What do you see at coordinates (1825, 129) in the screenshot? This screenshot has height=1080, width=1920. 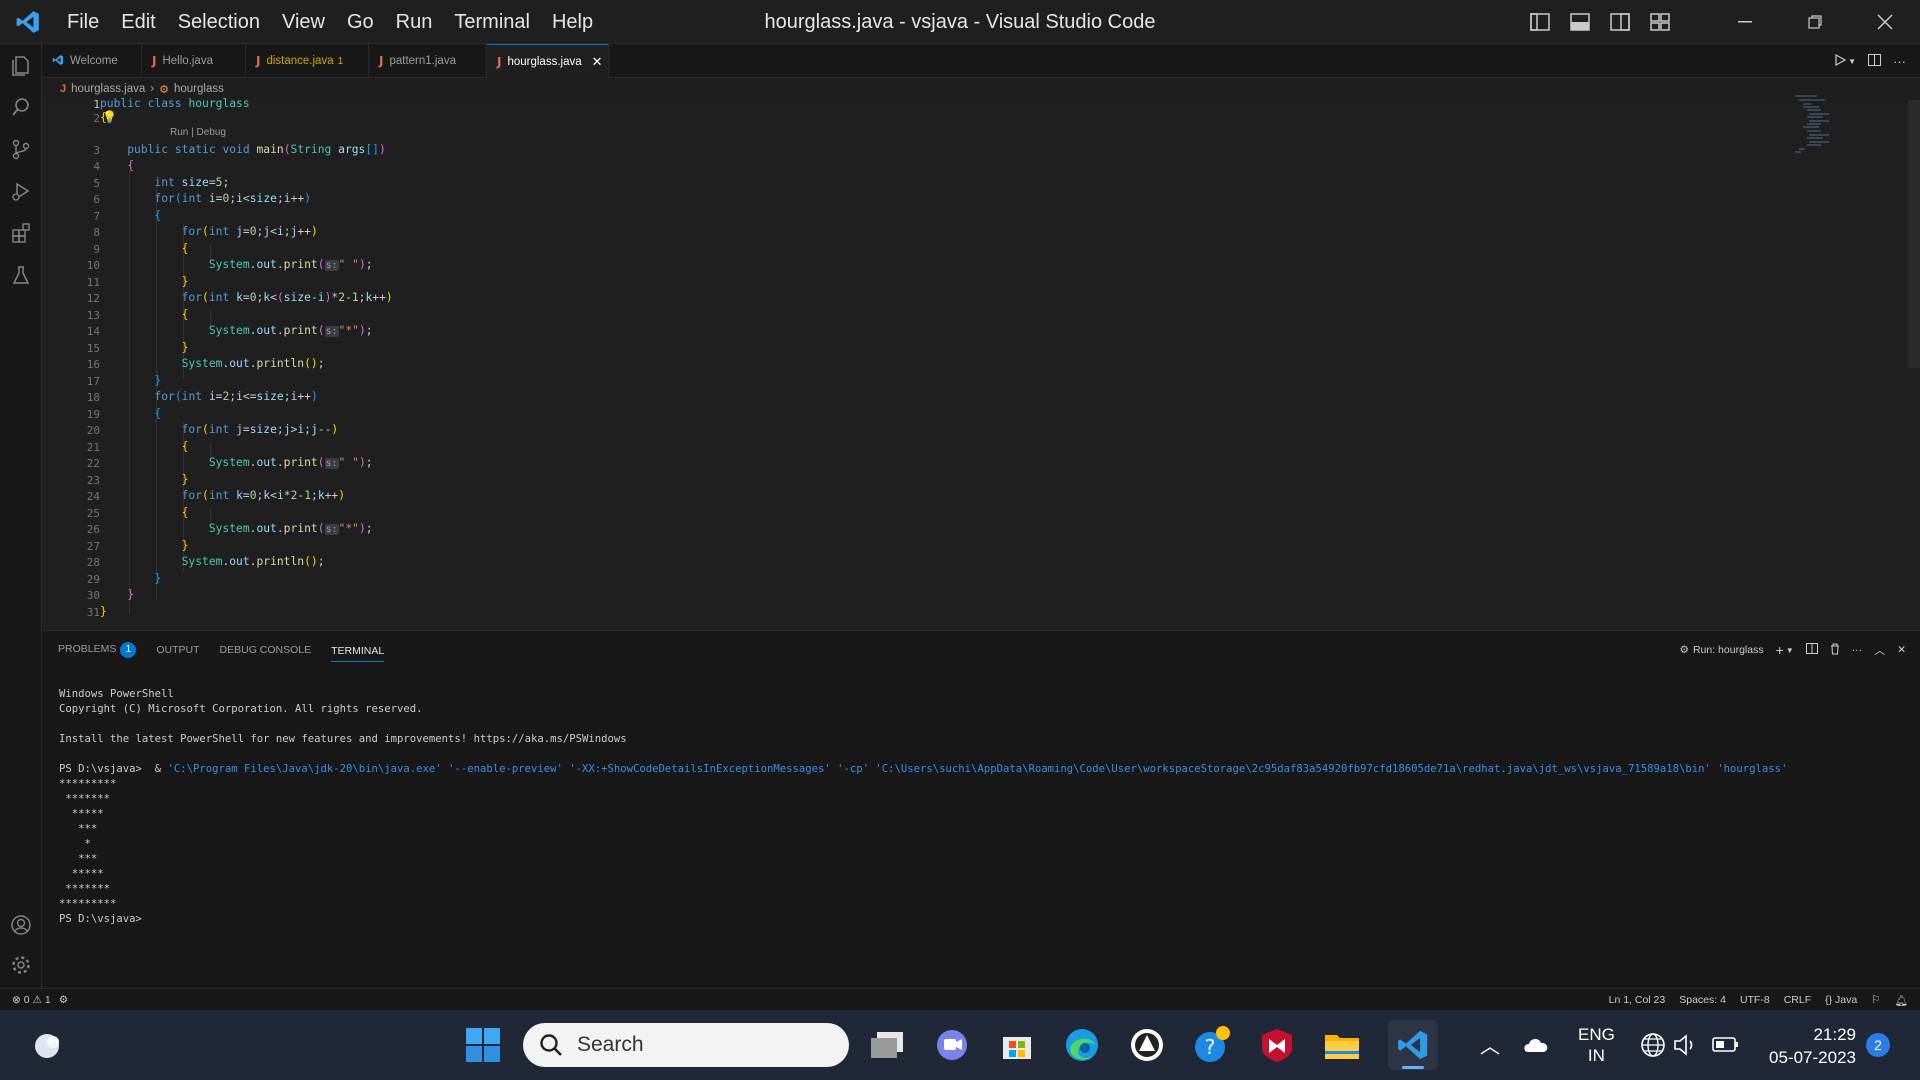 I see `minimap` at bounding box center [1825, 129].